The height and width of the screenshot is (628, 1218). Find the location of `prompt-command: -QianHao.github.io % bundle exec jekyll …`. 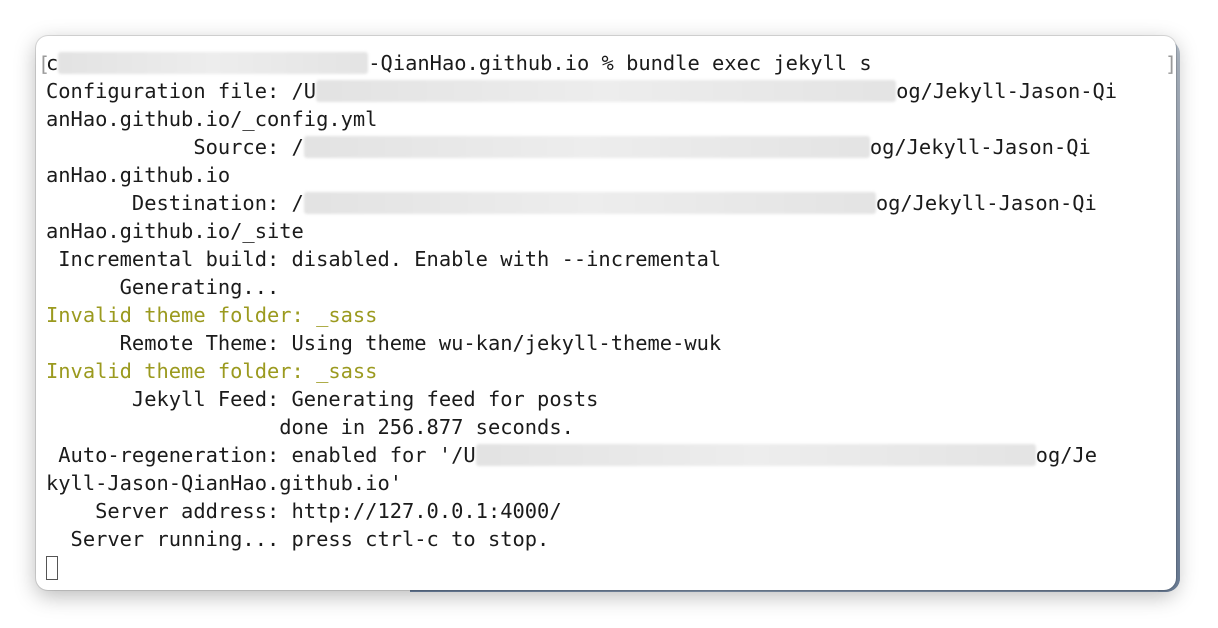

prompt-command: -QianHao.github.io % bundle exec jekyll … is located at coordinates (620, 63).